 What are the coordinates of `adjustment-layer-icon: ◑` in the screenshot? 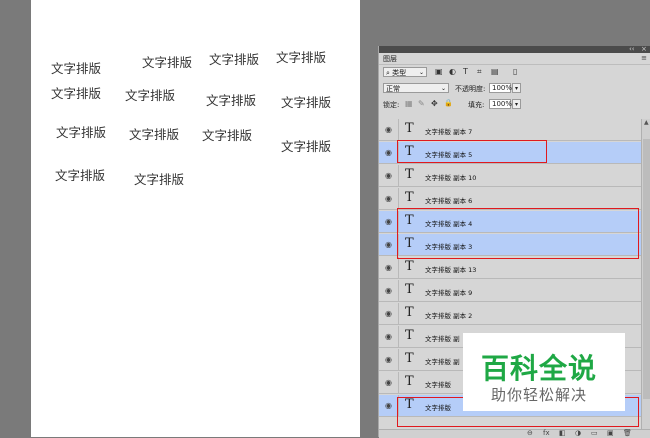 It's located at (578, 433).